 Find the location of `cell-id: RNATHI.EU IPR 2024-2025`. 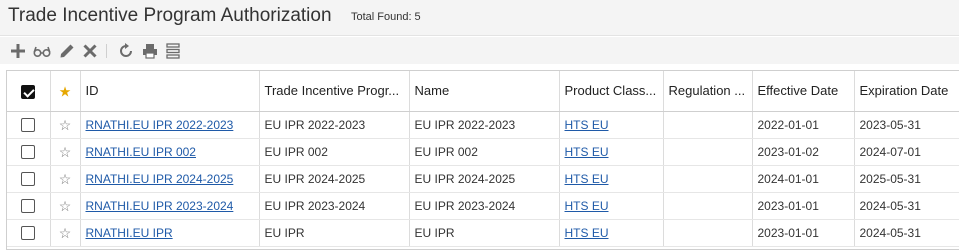

cell-id: RNATHI.EU IPR 2024-2025 is located at coordinates (170, 179).